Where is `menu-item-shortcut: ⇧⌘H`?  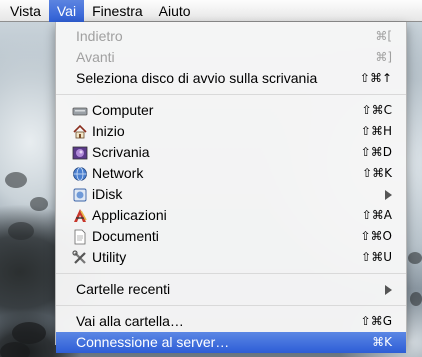 menu-item-shortcut: ⇧⌘H is located at coordinates (376, 131).